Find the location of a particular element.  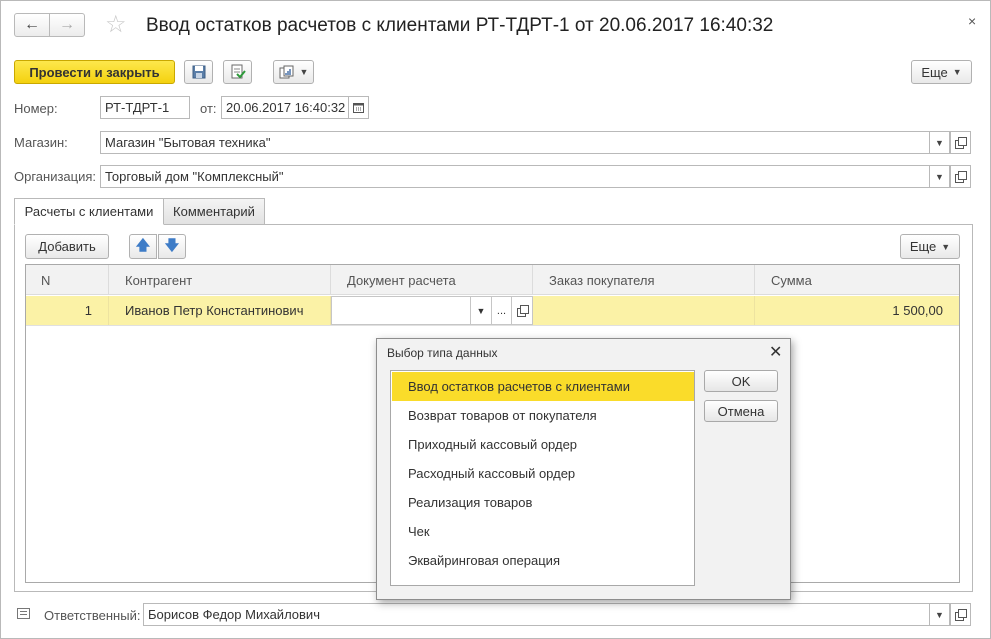

responsible-dropdown-button: ▼ is located at coordinates (939, 614).